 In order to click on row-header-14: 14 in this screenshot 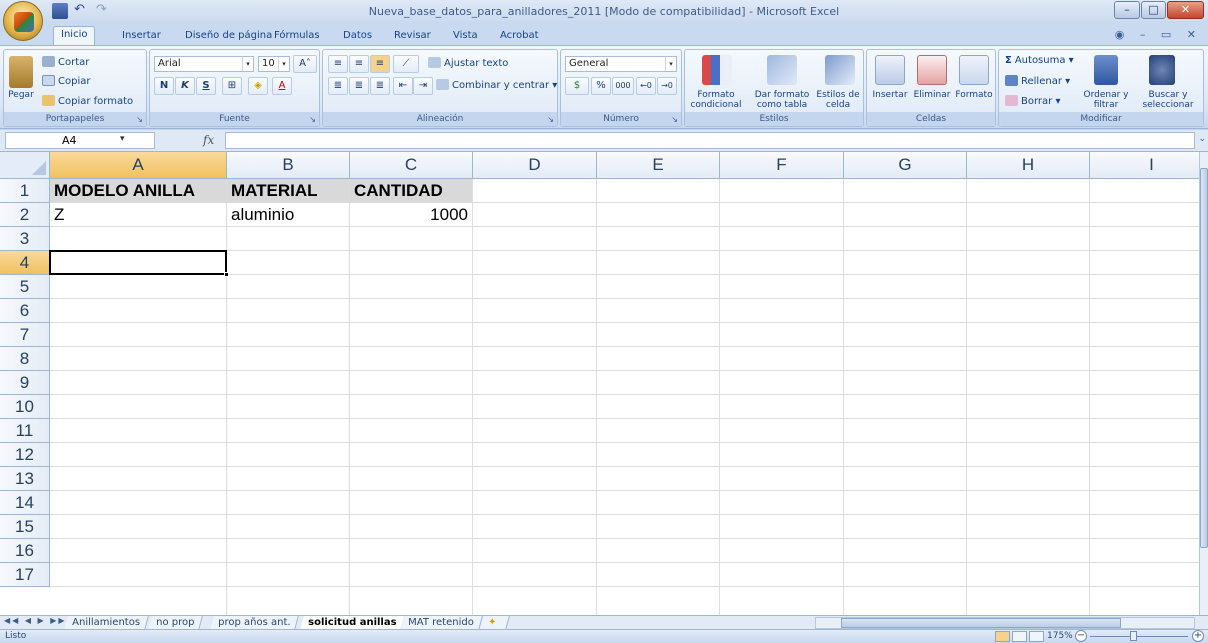, I will do `click(25, 503)`.